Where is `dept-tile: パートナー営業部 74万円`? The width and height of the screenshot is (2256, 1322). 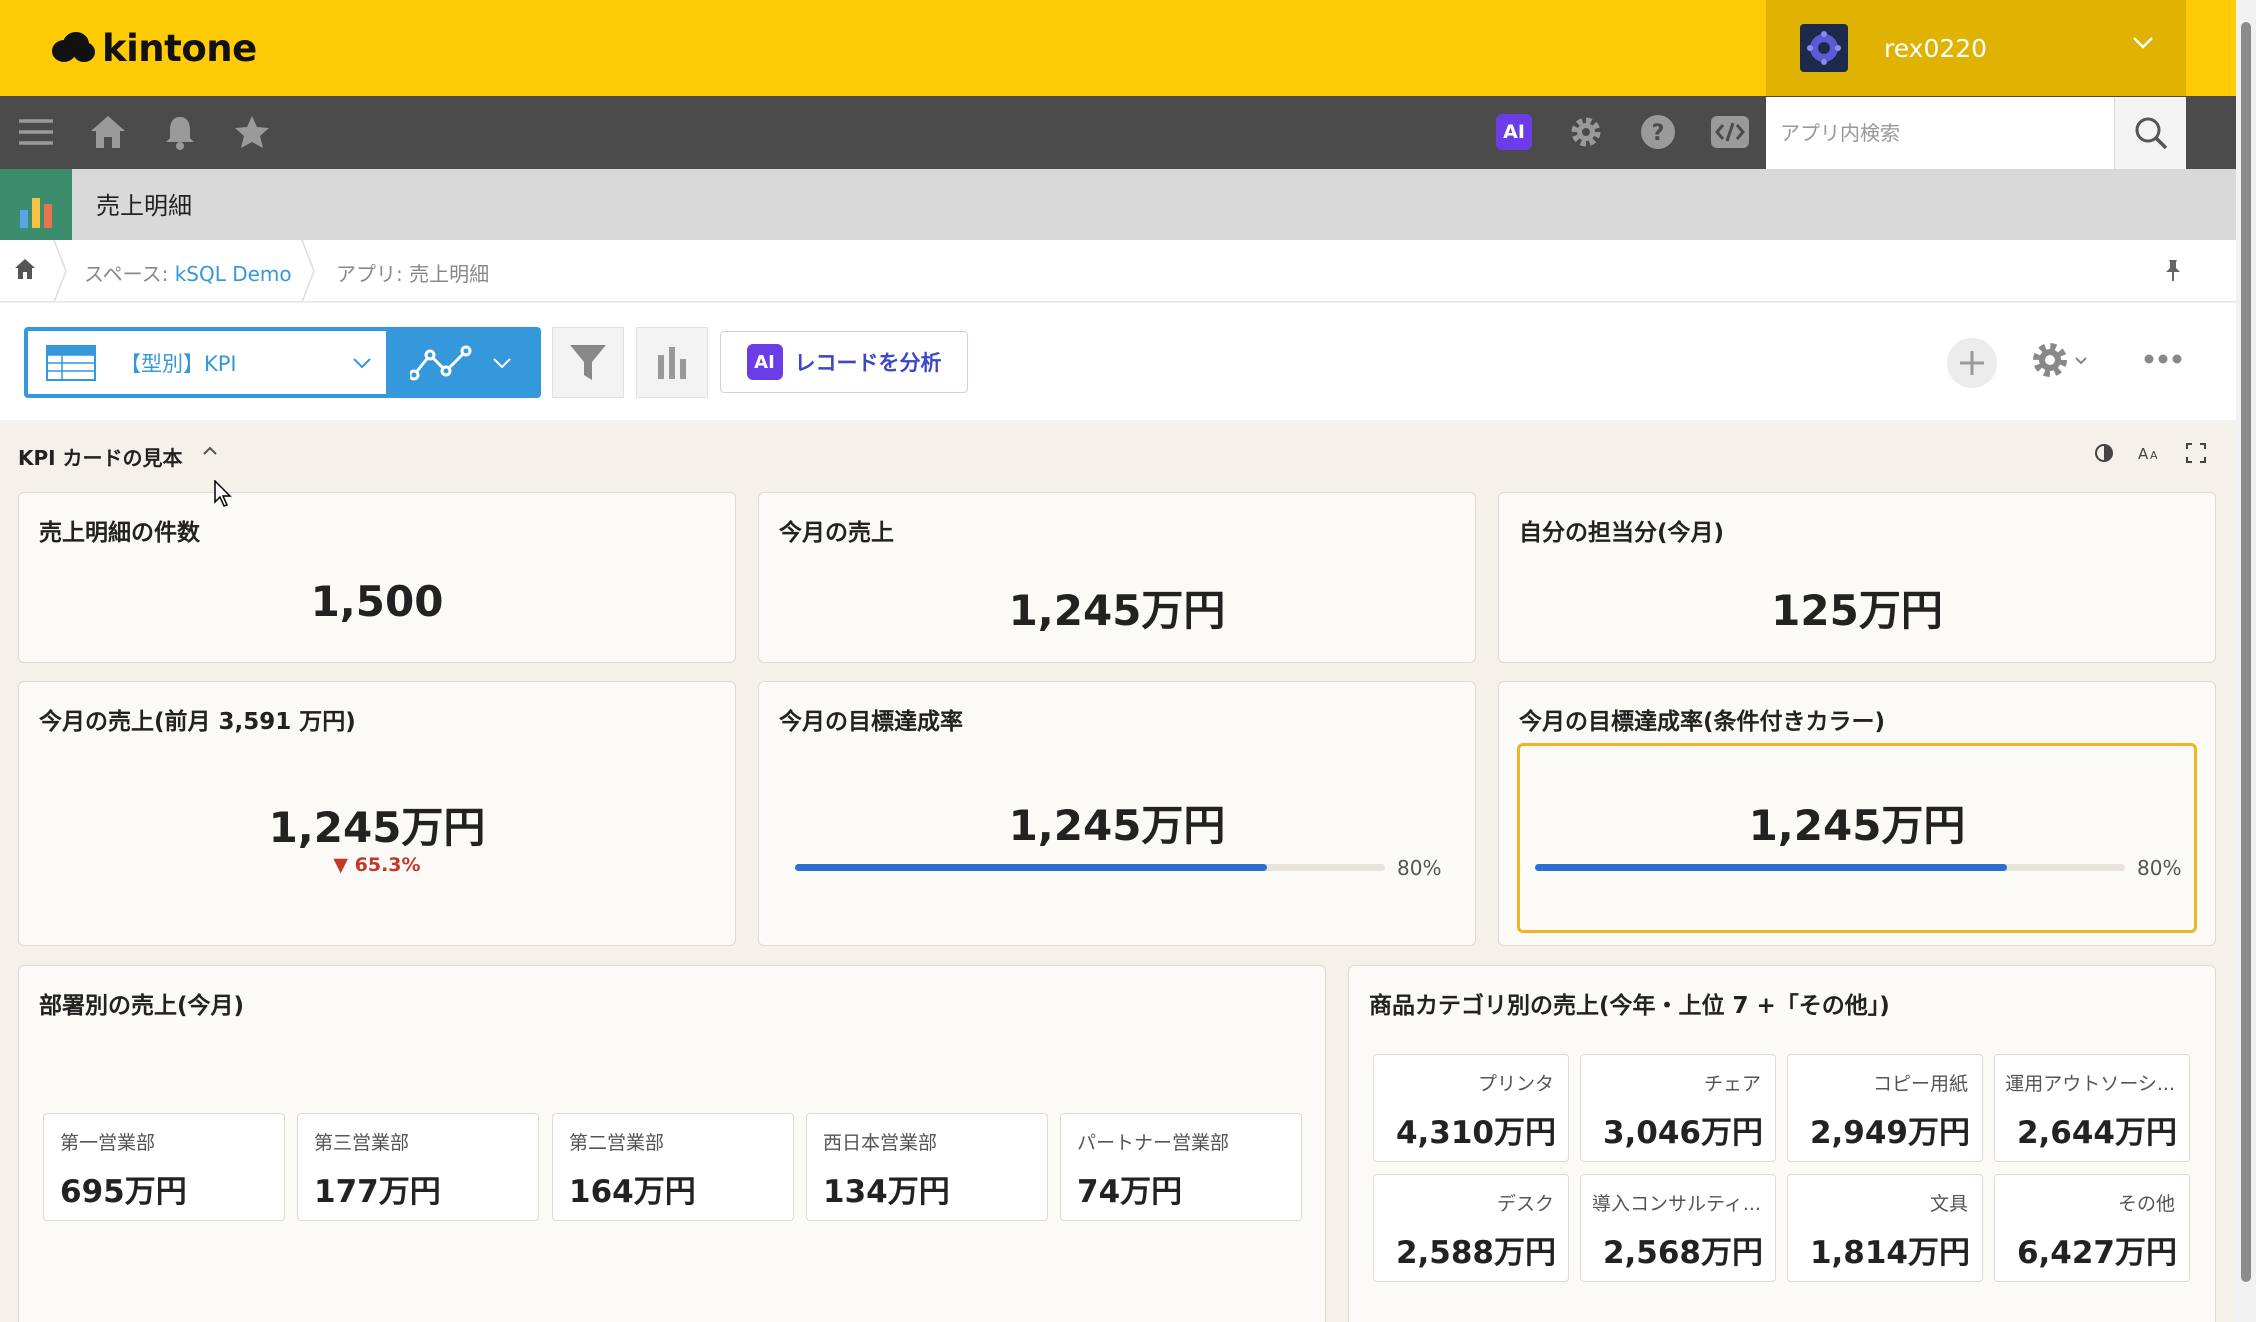 dept-tile: パートナー営業部 74万円 is located at coordinates (1181, 1167).